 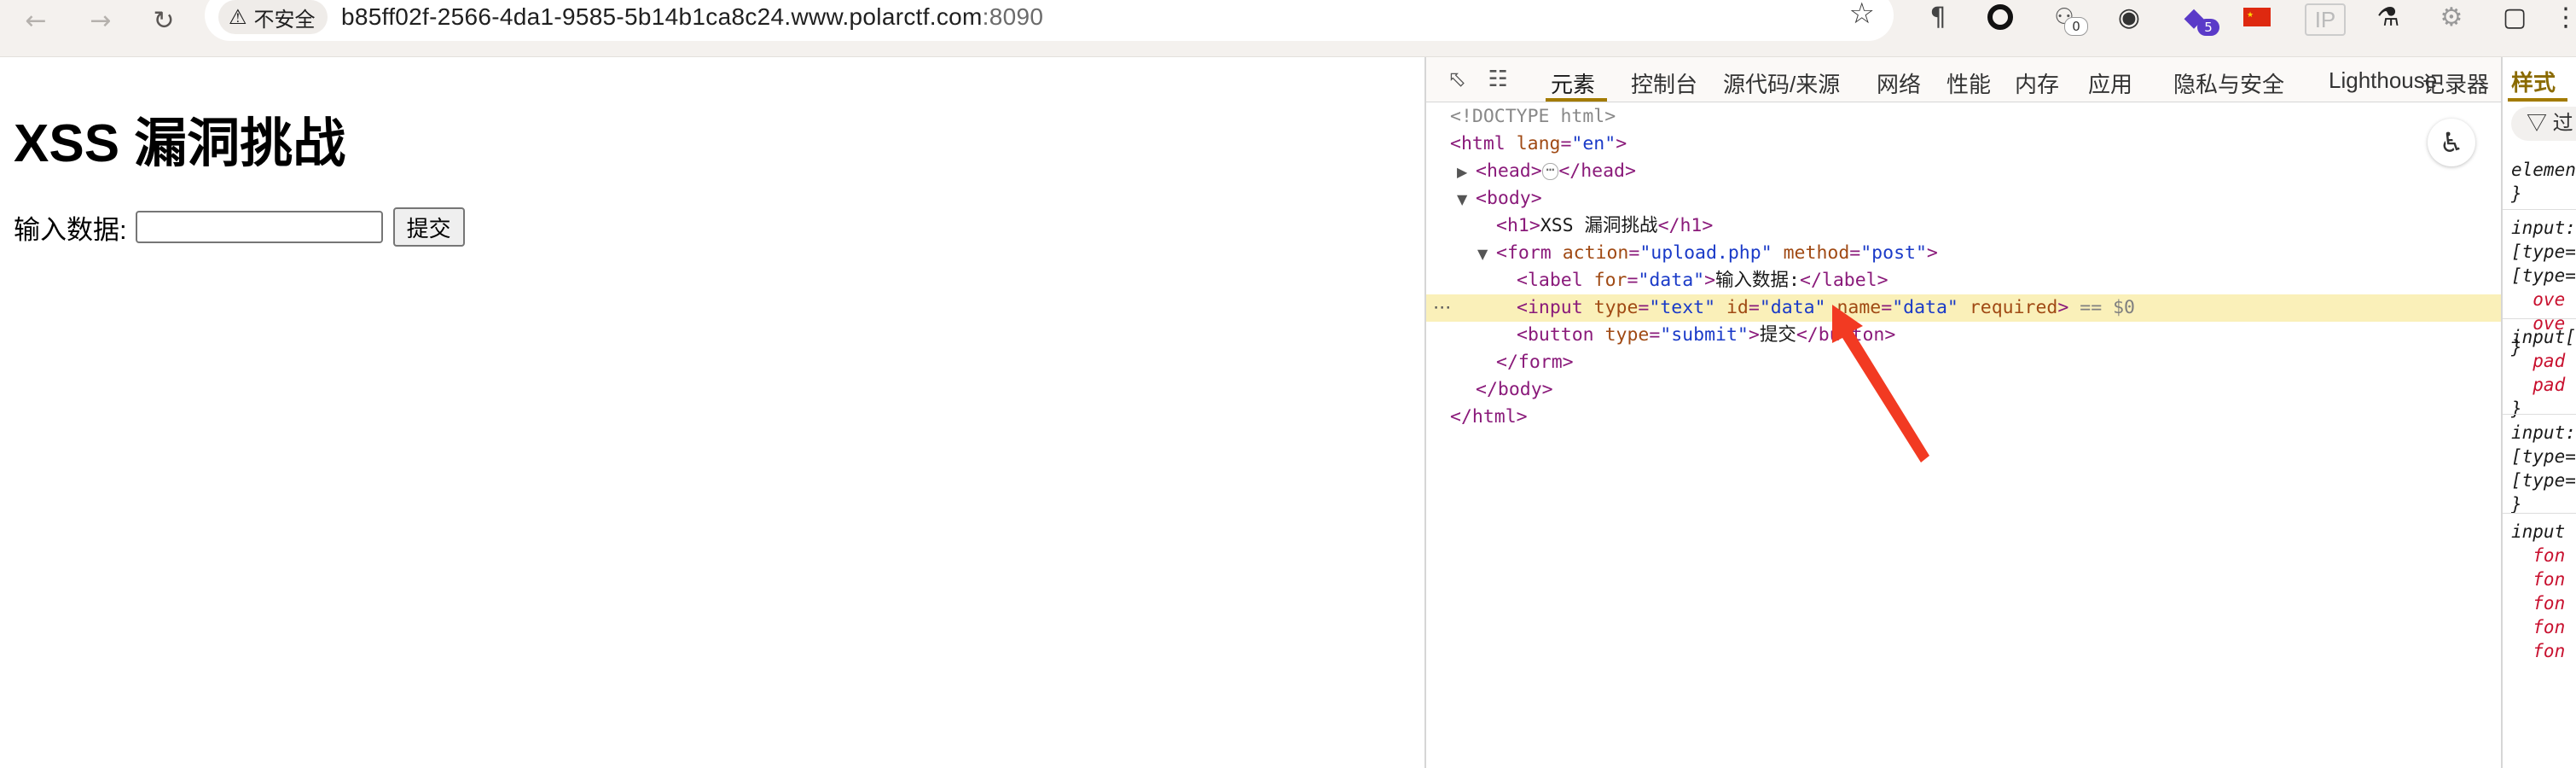 What do you see at coordinates (1524, 253) in the screenshot?
I see `tag-form-open: <form` at bounding box center [1524, 253].